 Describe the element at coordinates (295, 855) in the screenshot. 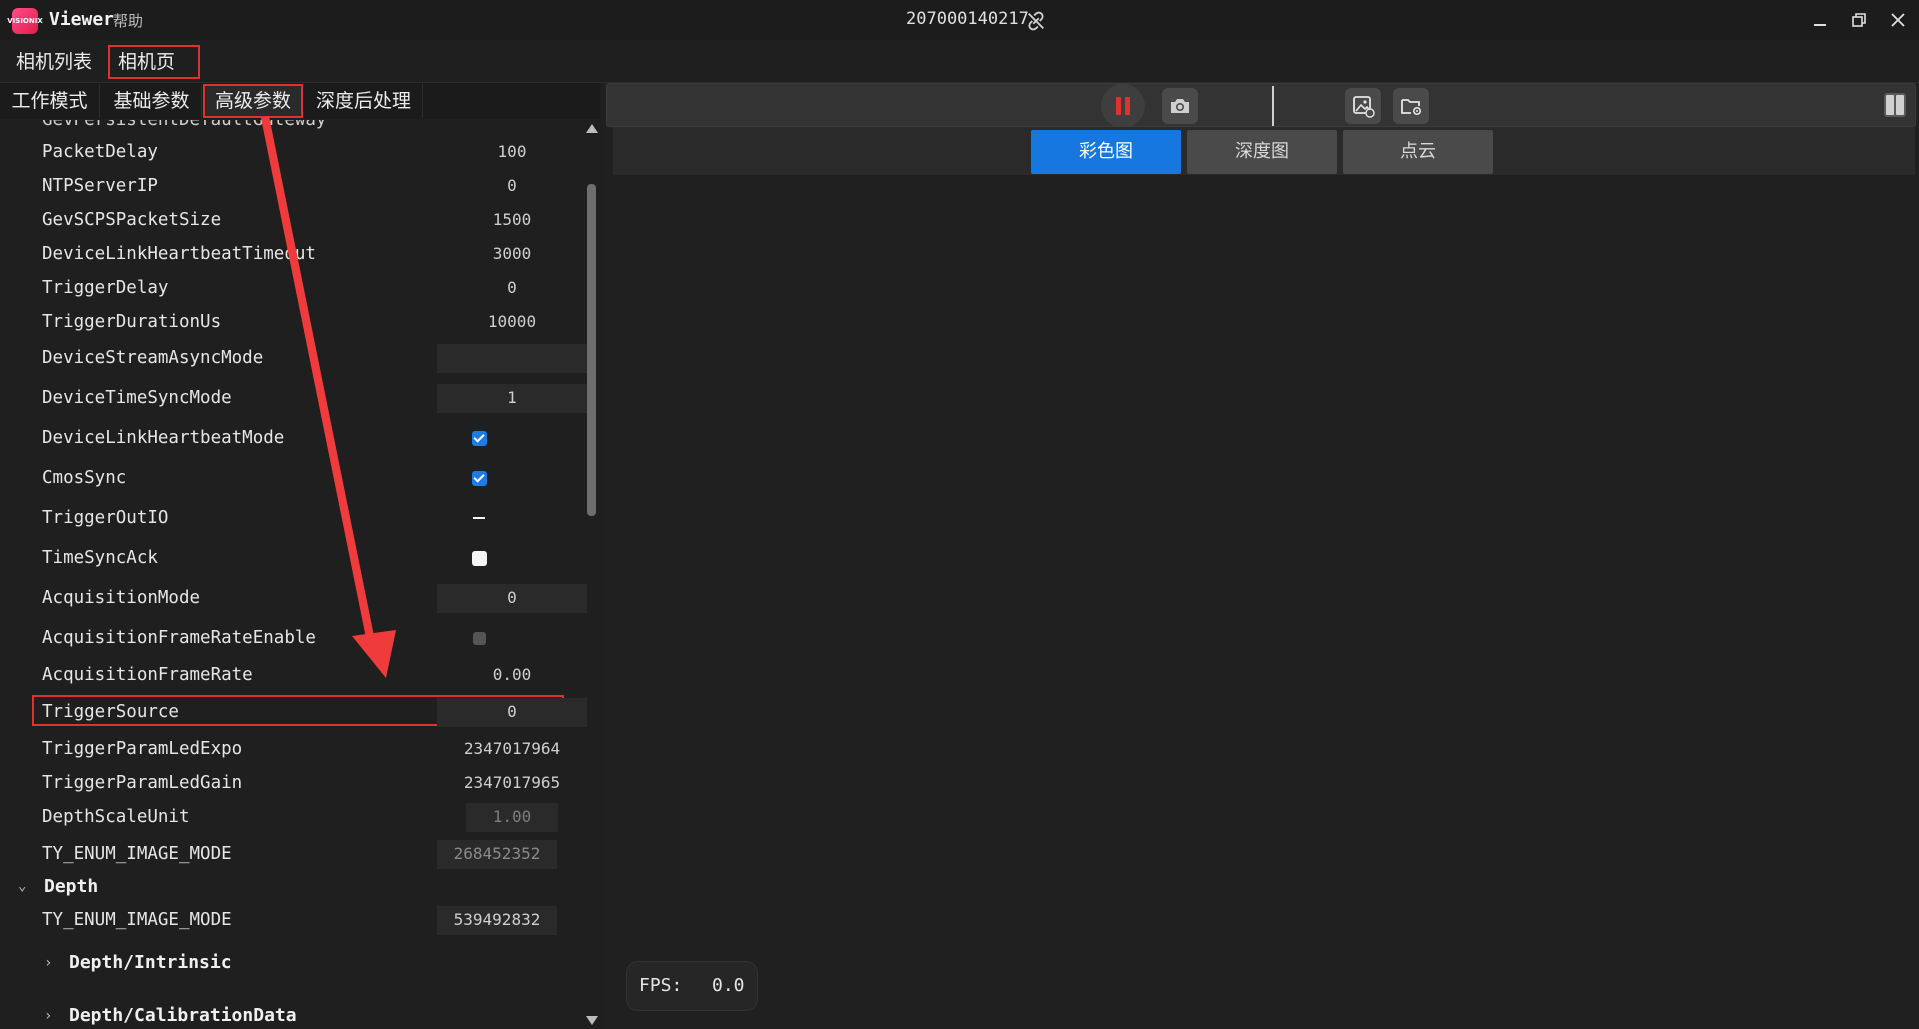

I see `param-row-image-mode: TY_ENUM_IMAGE_MODE 268452352` at that location.